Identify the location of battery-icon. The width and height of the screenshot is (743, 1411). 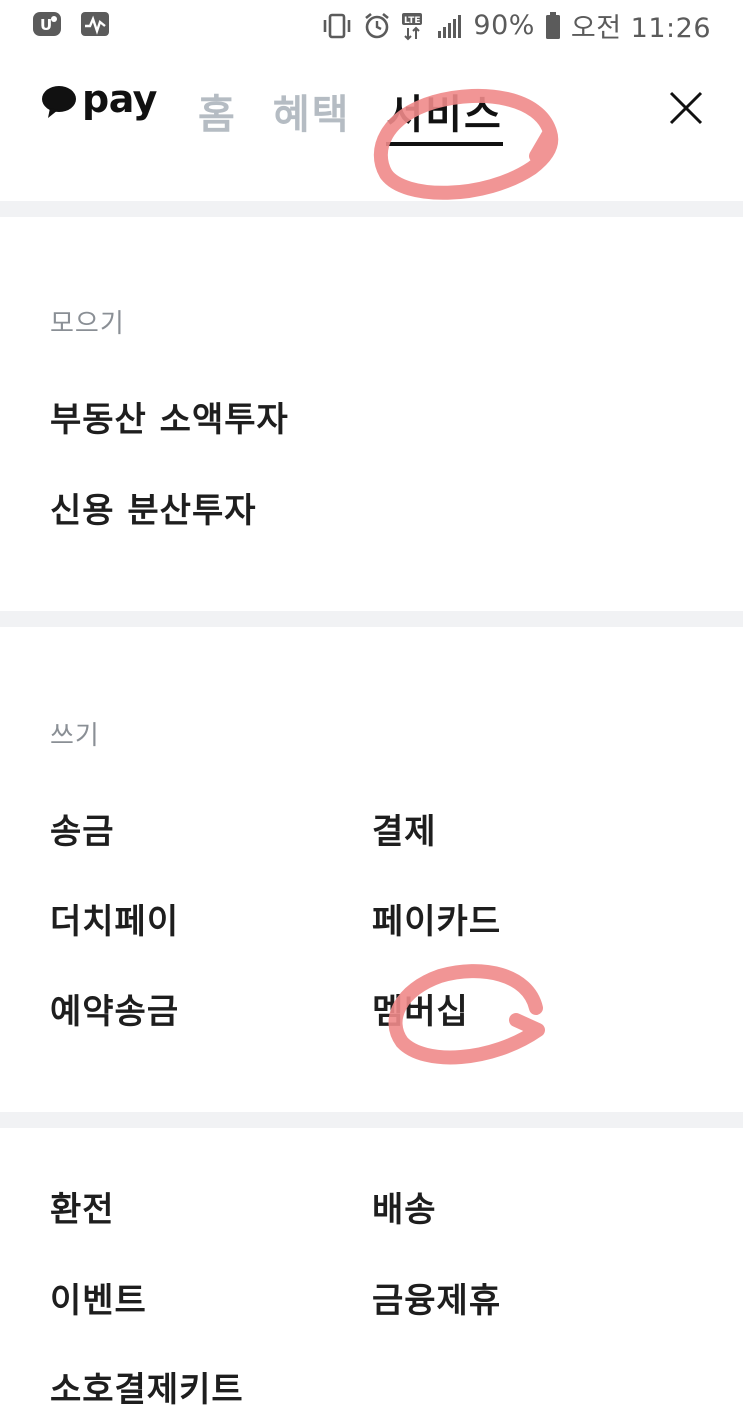
(553, 25).